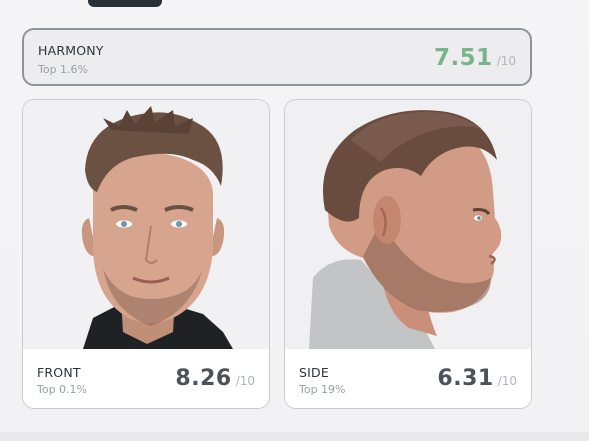 The width and height of the screenshot is (589, 441). Describe the element at coordinates (408, 378) in the screenshot. I see `side-caption: SIDE Top 19% 6.31 /10` at that location.